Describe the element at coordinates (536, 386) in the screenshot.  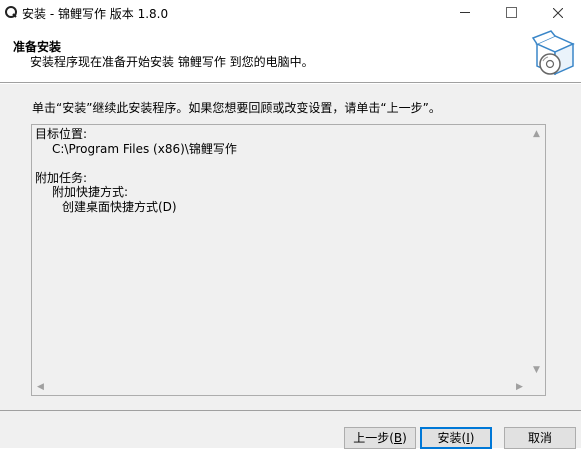
I see `scroll-corner` at that location.